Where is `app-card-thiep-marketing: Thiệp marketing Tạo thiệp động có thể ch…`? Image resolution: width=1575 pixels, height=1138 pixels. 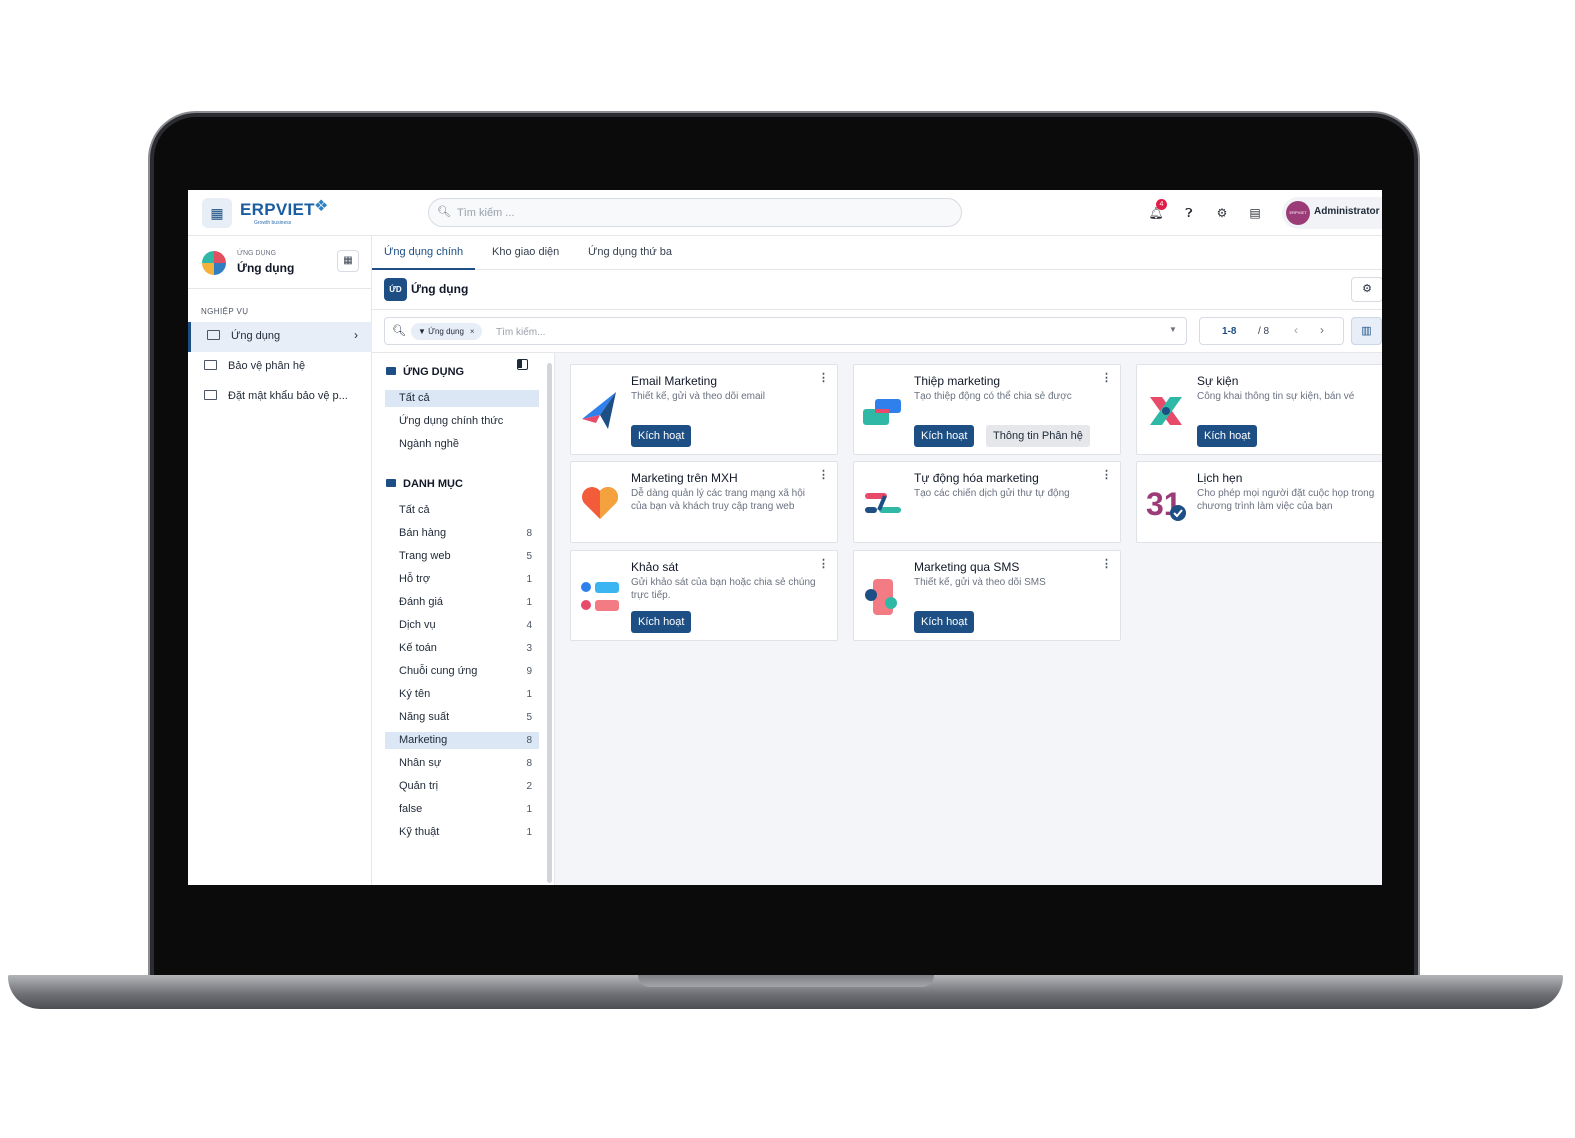
app-card-thiep-marketing: Thiệp marketing Tạo thiệp động có thể ch… is located at coordinates (987, 409).